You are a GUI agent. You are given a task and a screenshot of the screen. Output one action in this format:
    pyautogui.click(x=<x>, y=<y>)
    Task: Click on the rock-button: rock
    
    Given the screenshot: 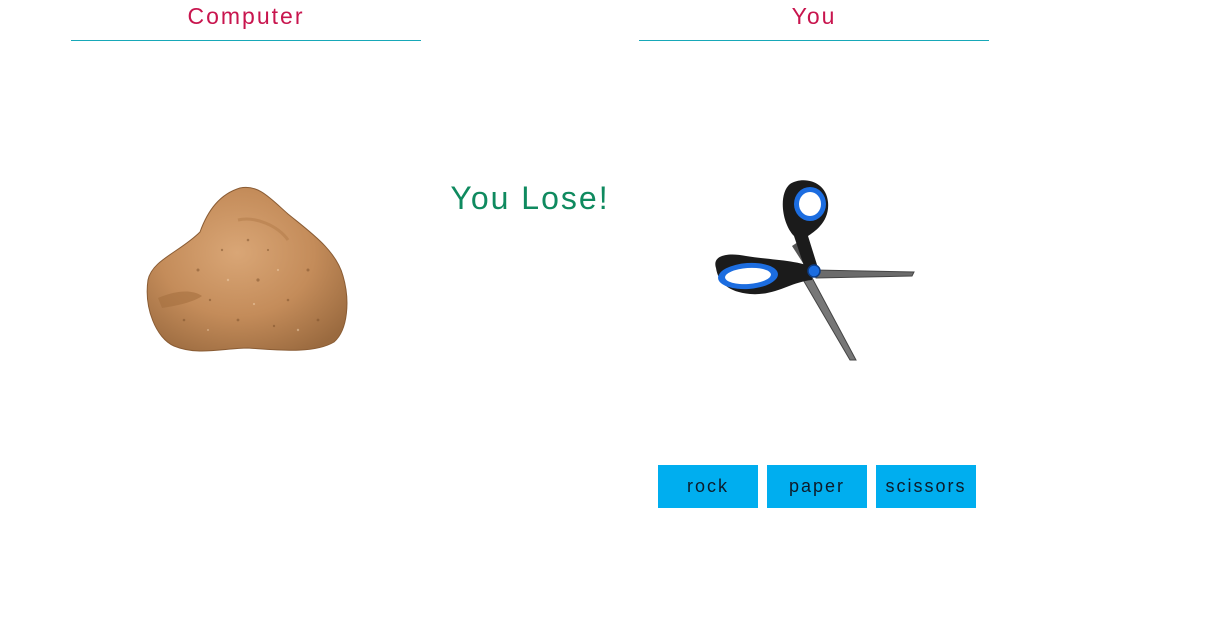 What is the action you would take?
    pyautogui.click(x=708, y=486)
    